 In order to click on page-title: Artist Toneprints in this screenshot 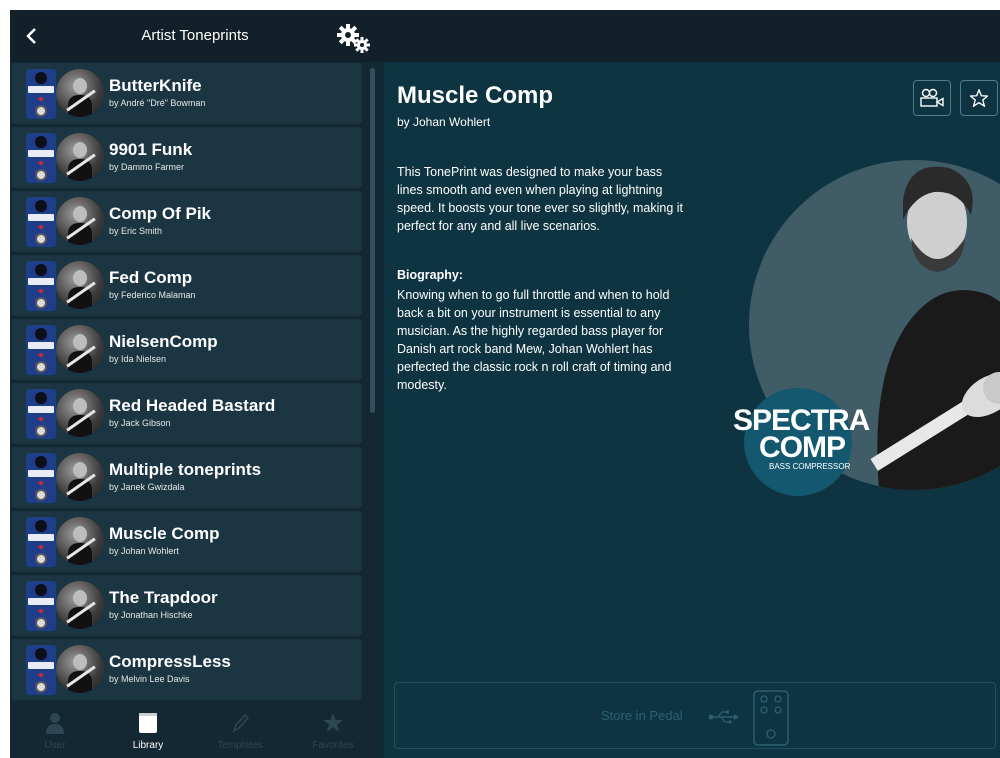, I will do `click(195, 35)`.